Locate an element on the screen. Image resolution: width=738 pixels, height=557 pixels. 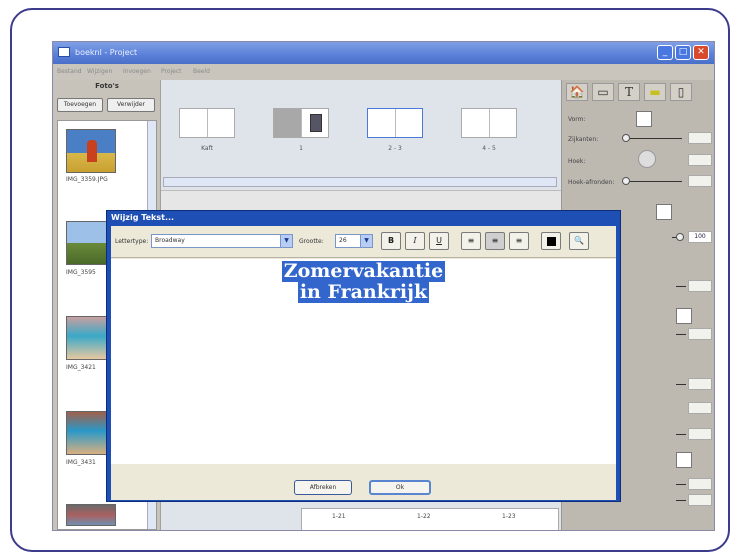
sides-slider-track is located at coordinates (652, 138).